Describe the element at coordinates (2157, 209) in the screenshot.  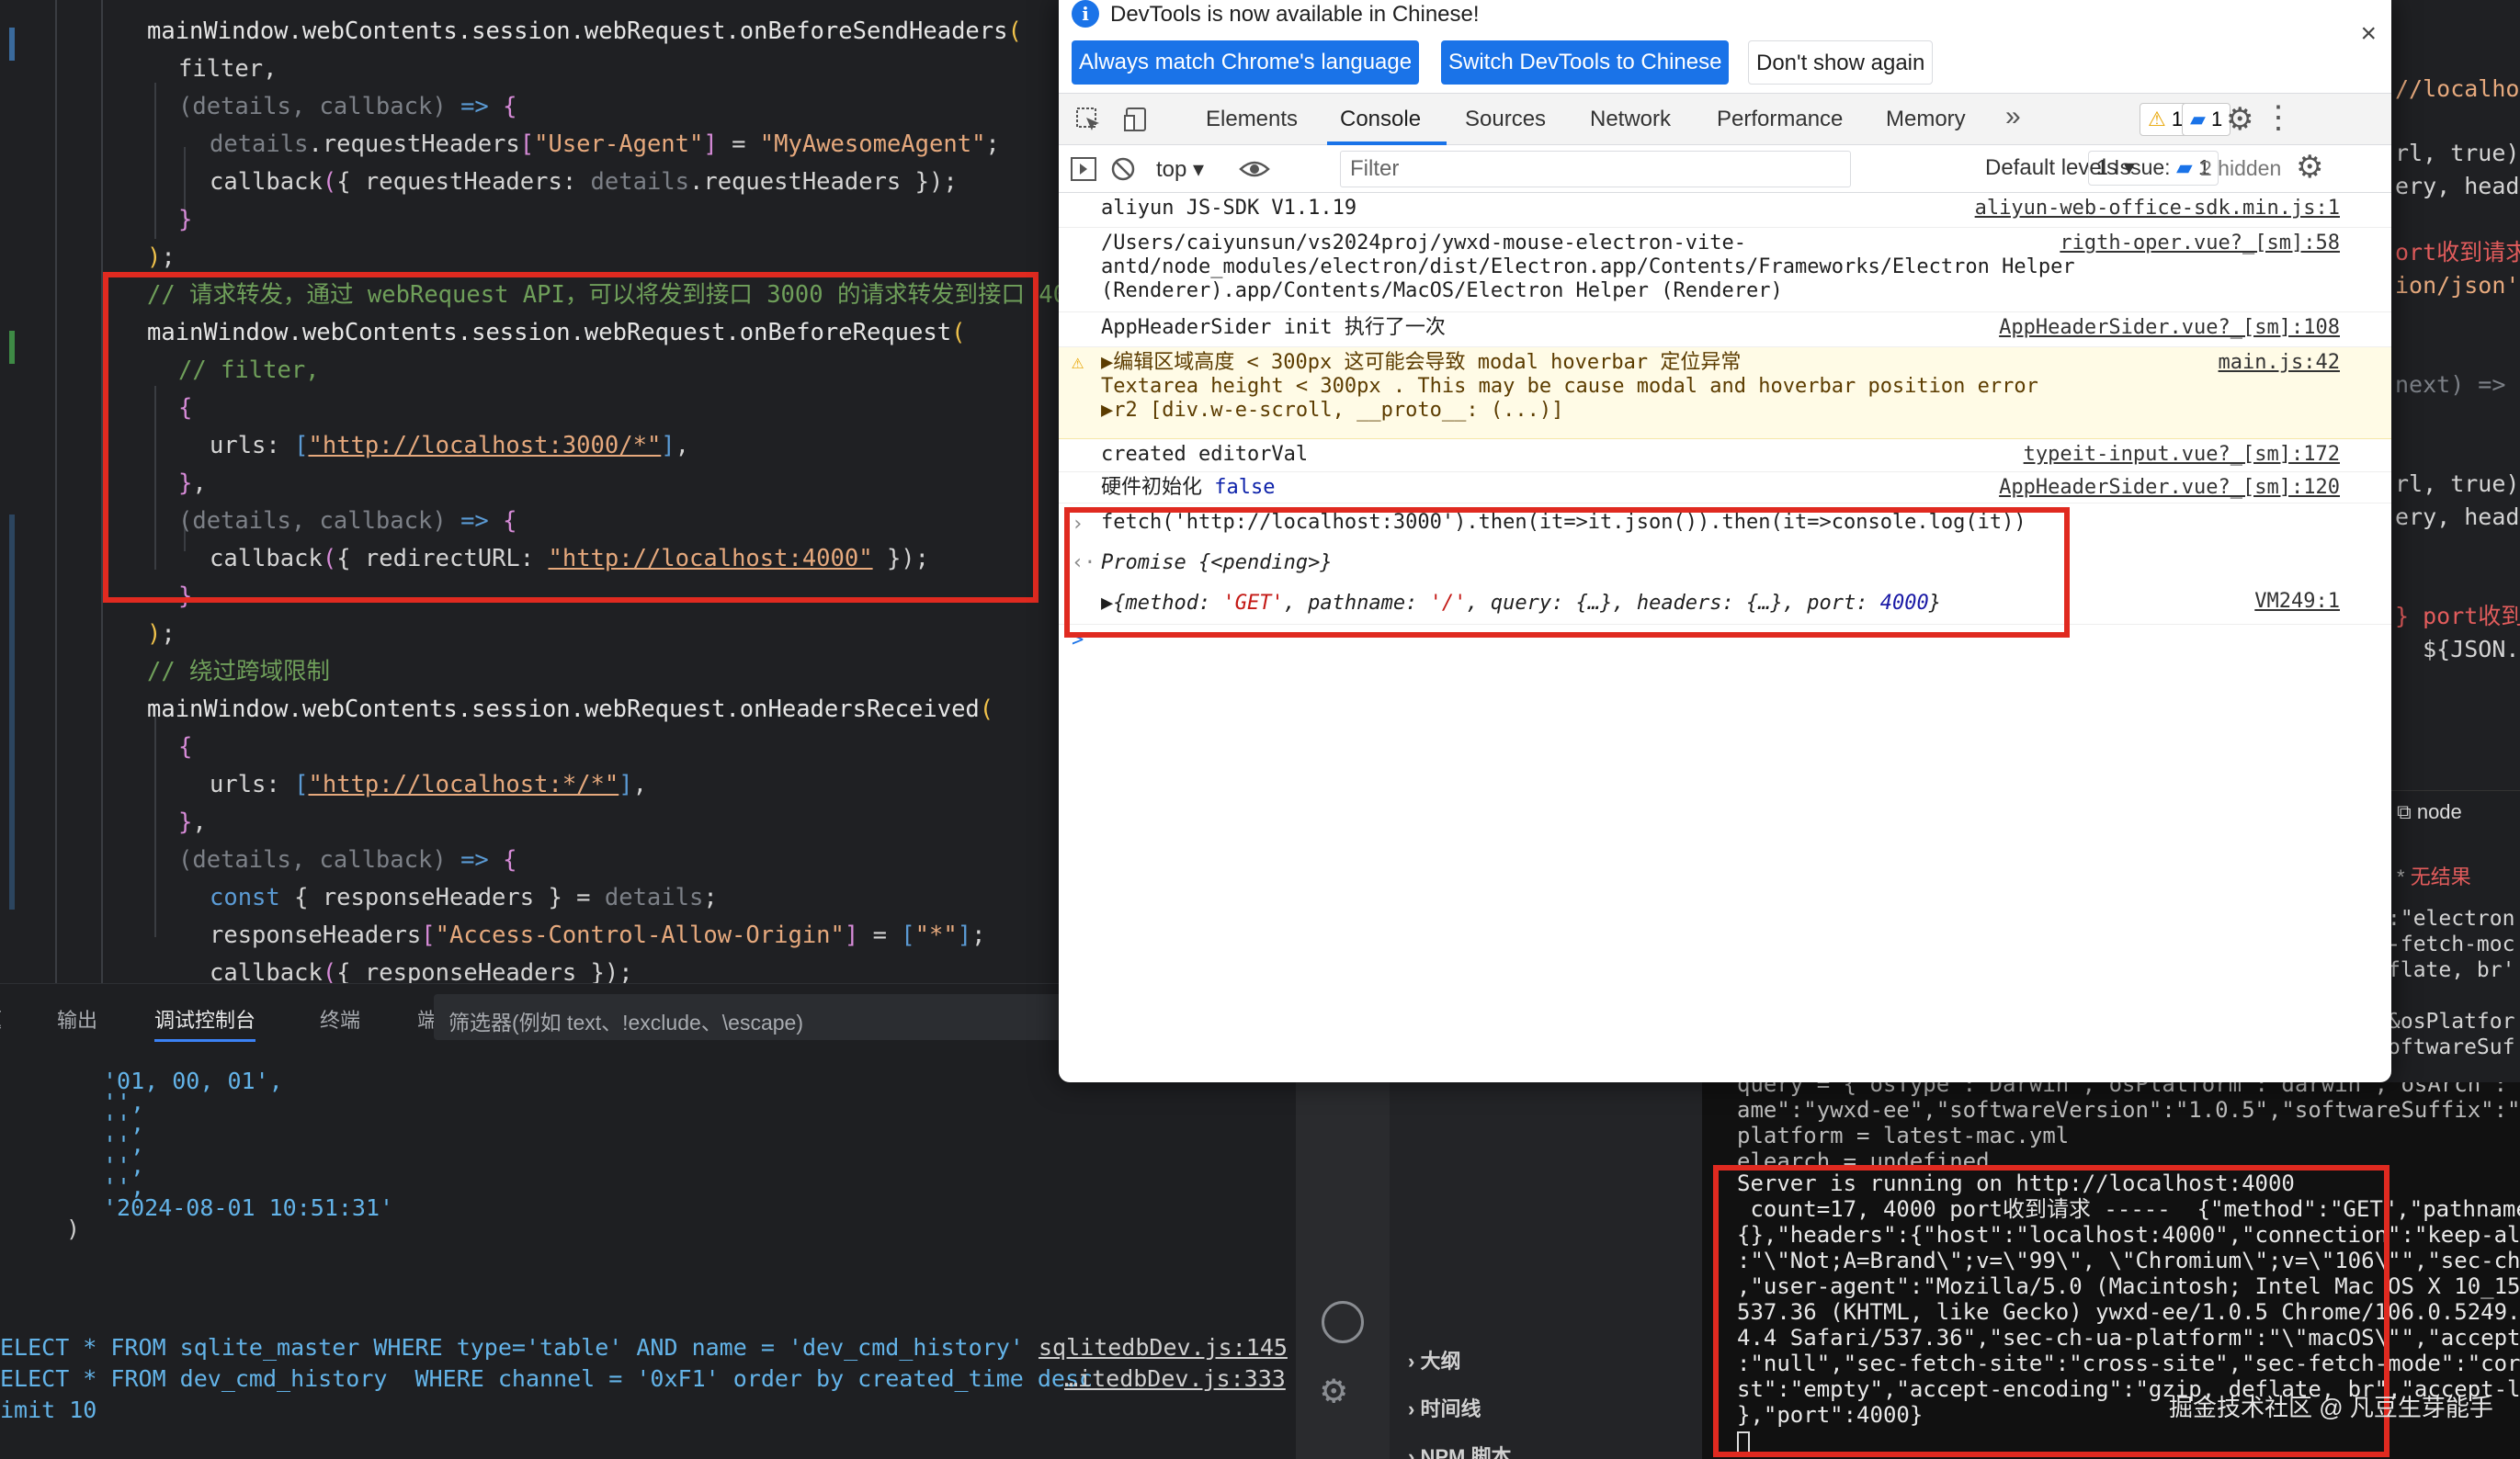
I see `source-link: aliyun-web-office-sdk.min.js:1` at that location.